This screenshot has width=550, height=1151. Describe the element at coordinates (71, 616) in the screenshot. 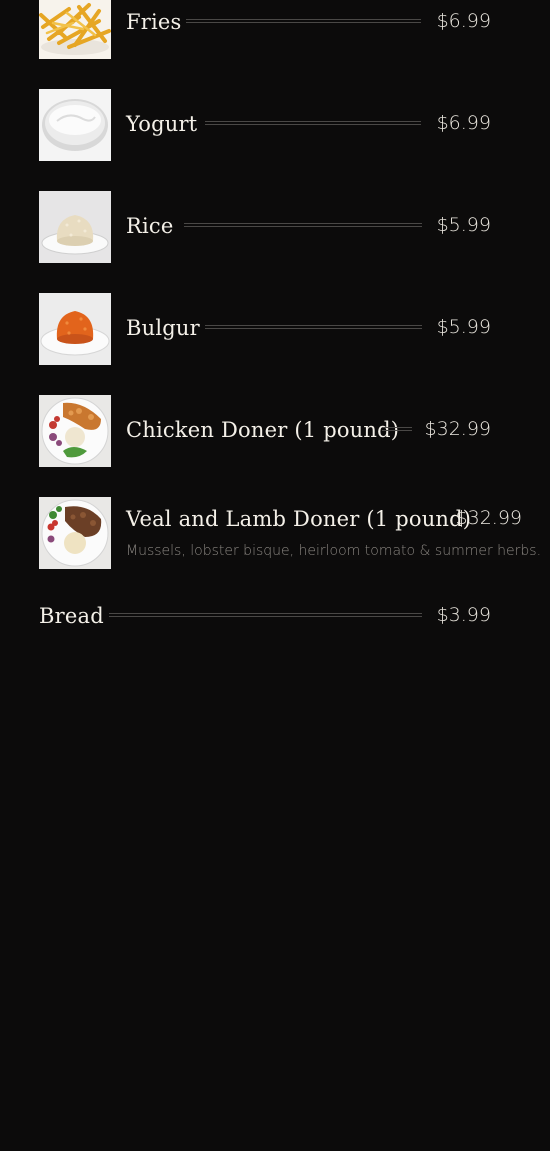

I see `item-name: Bread` at that location.